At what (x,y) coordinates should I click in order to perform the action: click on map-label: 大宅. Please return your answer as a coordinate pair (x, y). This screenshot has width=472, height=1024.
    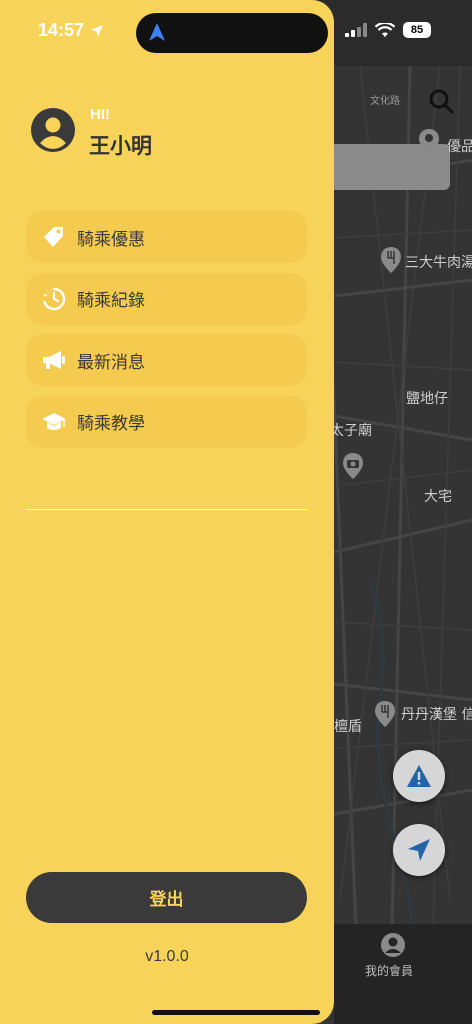
    Looking at the image, I should click on (438, 497).